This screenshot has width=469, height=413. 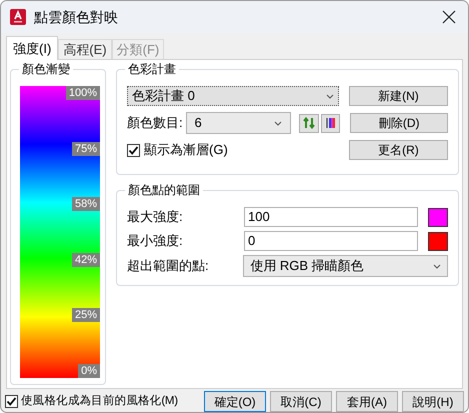 What do you see at coordinates (86, 204) in the screenshot?
I see `gradient-tick-label: 58%` at bounding box center [86, 204].